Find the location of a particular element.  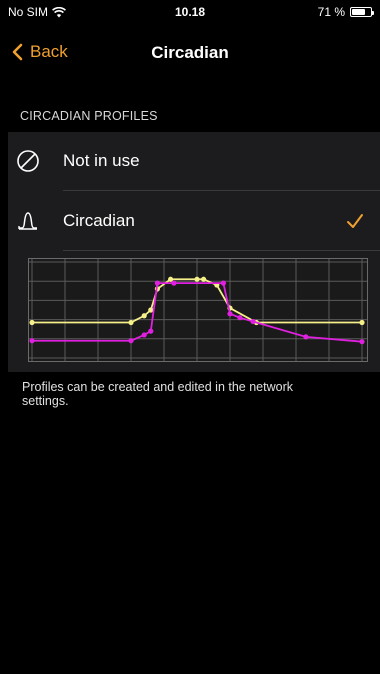

battery-percent: 71 % is located at coordinates (331, 12).